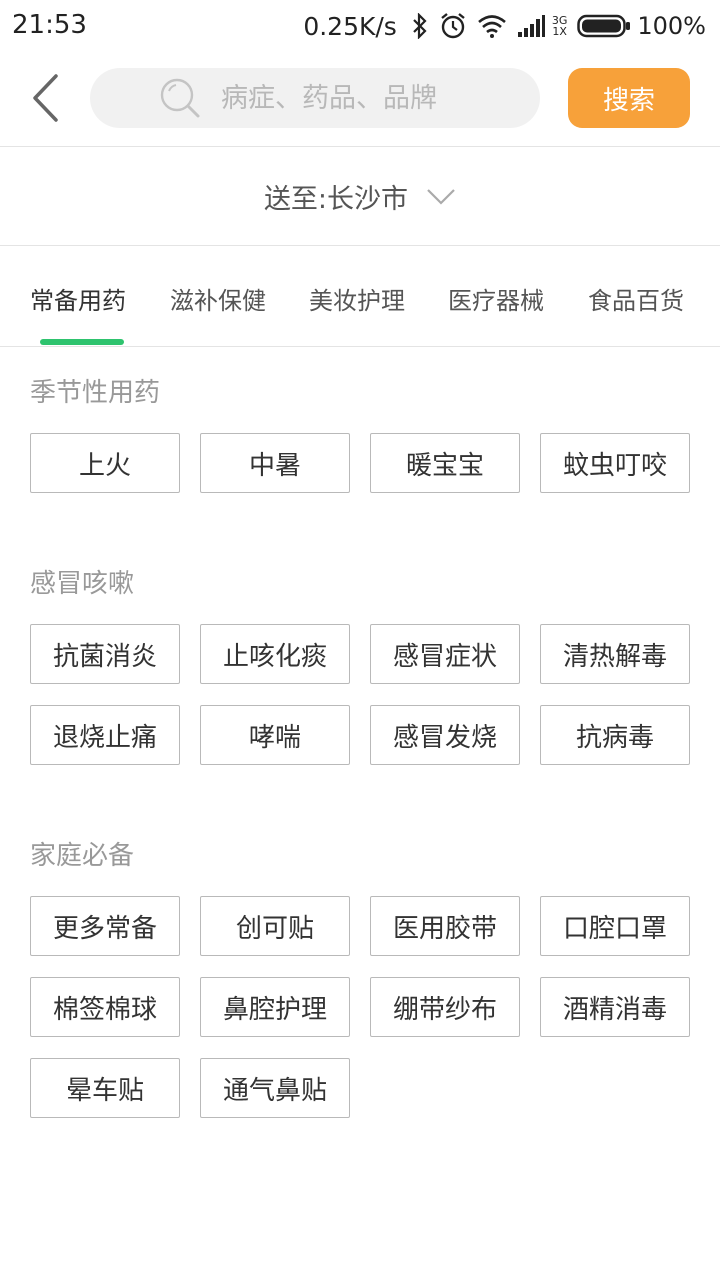 The image size is (720, 1280). What do you see at coordinates (615, 735) in the screenshot?
I see `category-chip: 抗病毒` at bounding box center [615, 735].